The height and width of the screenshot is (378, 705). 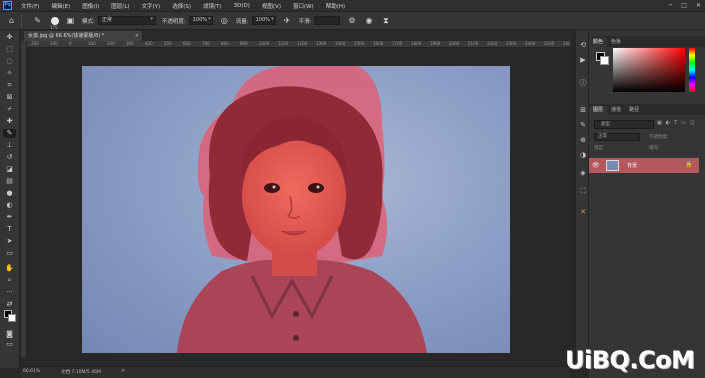 What do you see at coordinates (649, 70) in the screenshot?
I see `color-field` at bounding box center [649, 70].